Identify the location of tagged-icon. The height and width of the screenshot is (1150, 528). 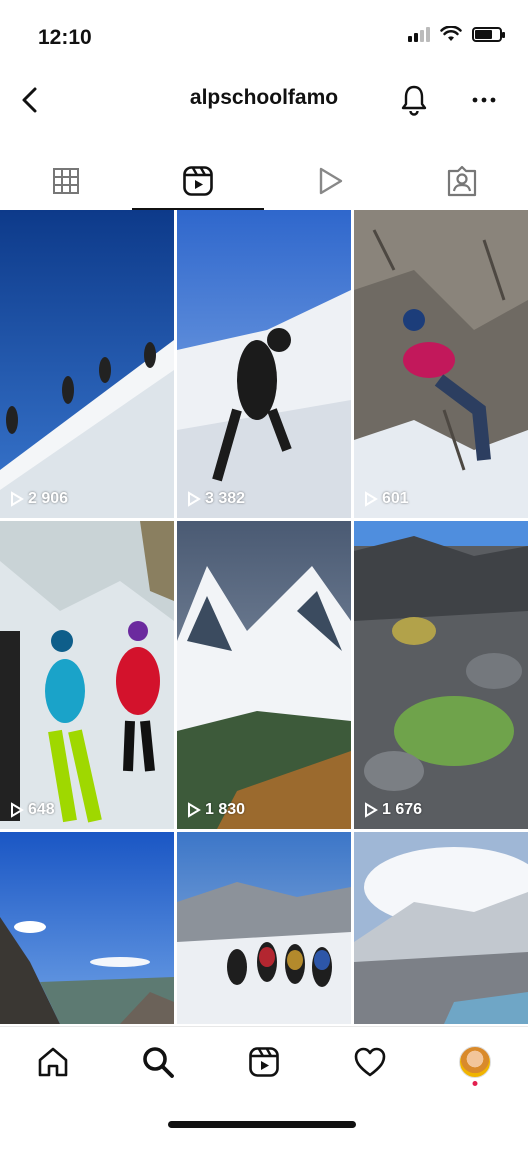
(462, 181).